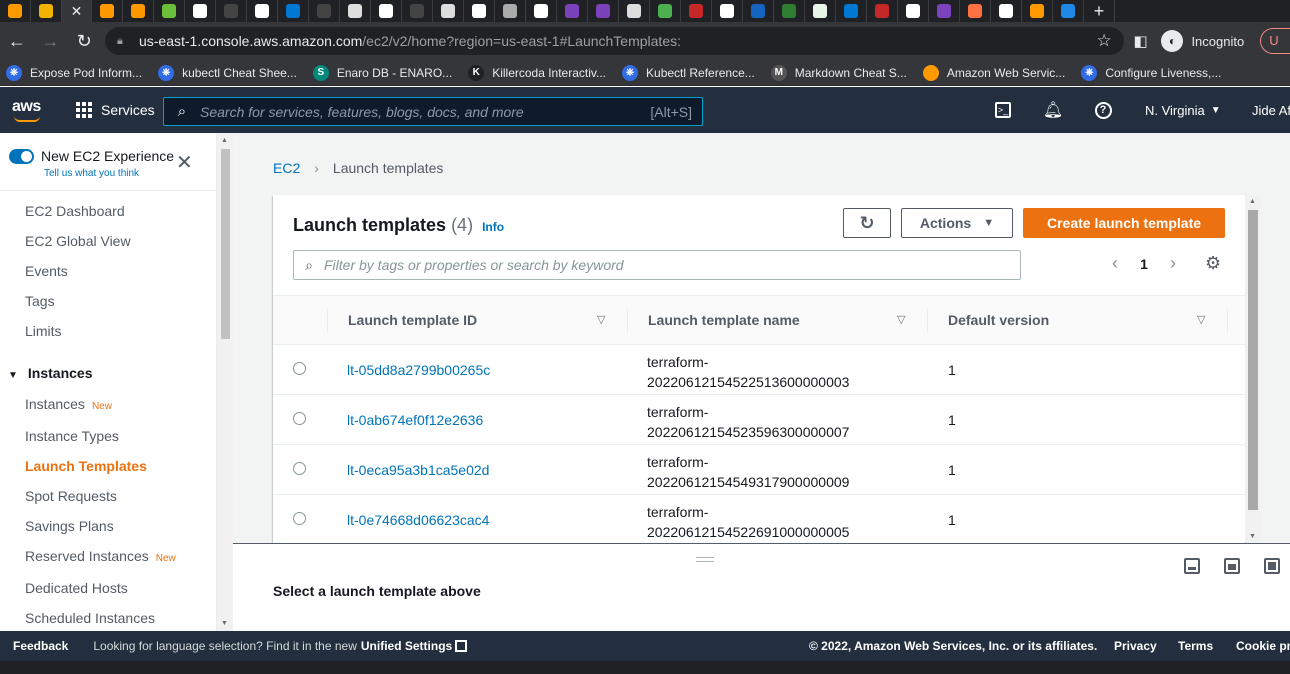 Image resolution: width=1290 pixels, height=674 pixels. What do you see at coordinates (184, 163) in the screenshot?
I see `close-icon: ✕` at bounding box center [184, 163].